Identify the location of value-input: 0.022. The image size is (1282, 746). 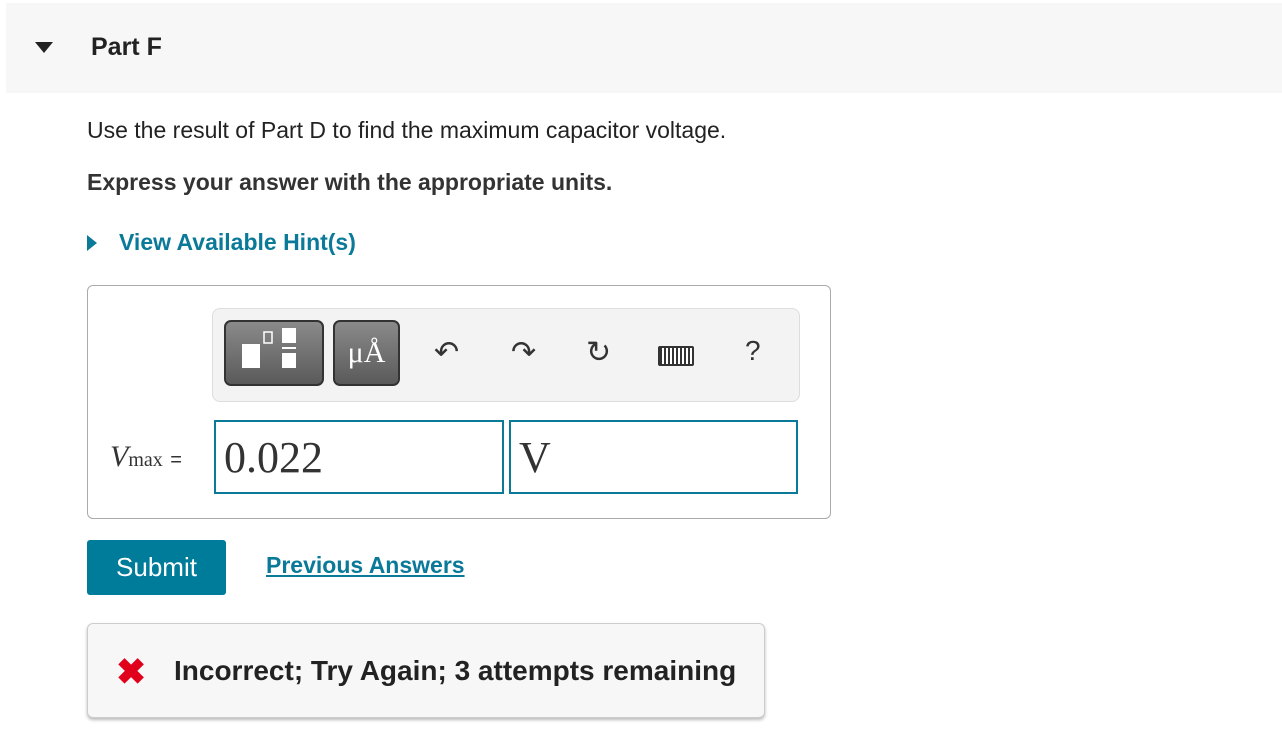
(359, 457).